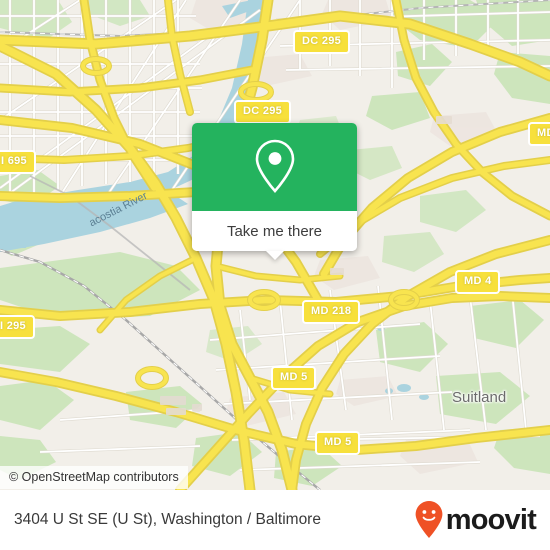 This screenshot has height=550, width=550. I want to click on take-me-there-label: Take me there, so click(274, 231).